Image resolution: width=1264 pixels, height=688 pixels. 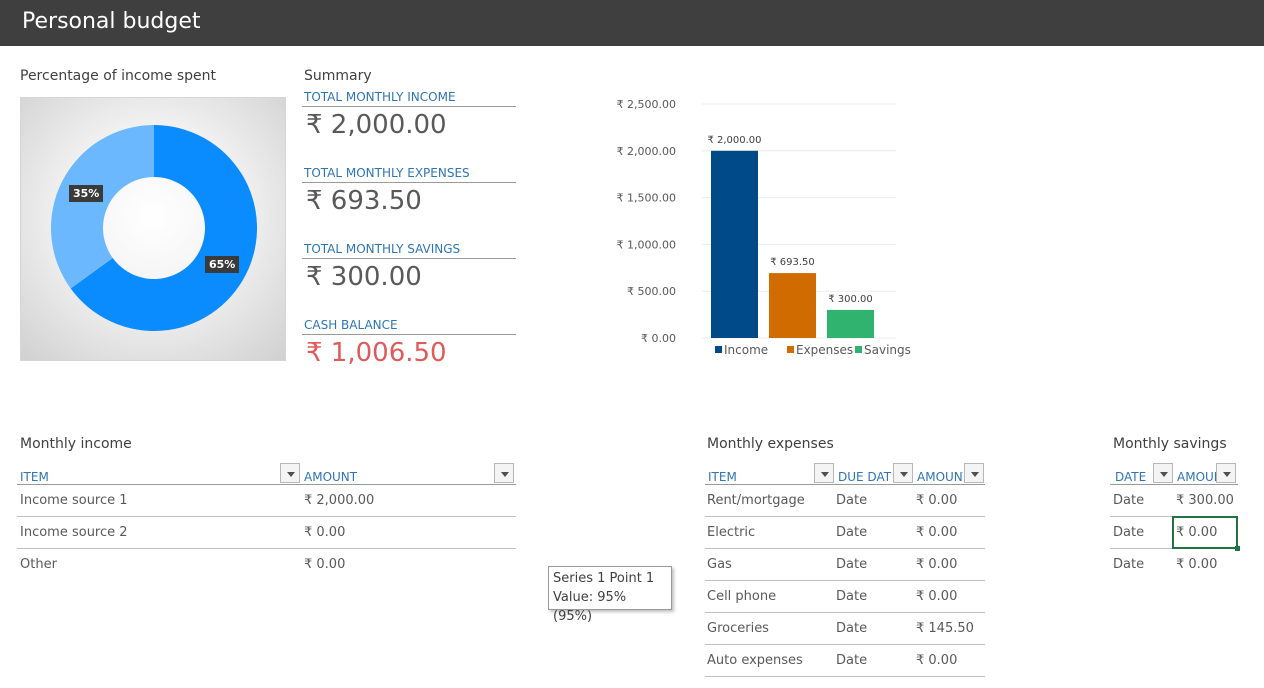 I want to click on summary-cash-balance: CASH BALANCE ₹ 1,006.50, so click(x=409, y=343).